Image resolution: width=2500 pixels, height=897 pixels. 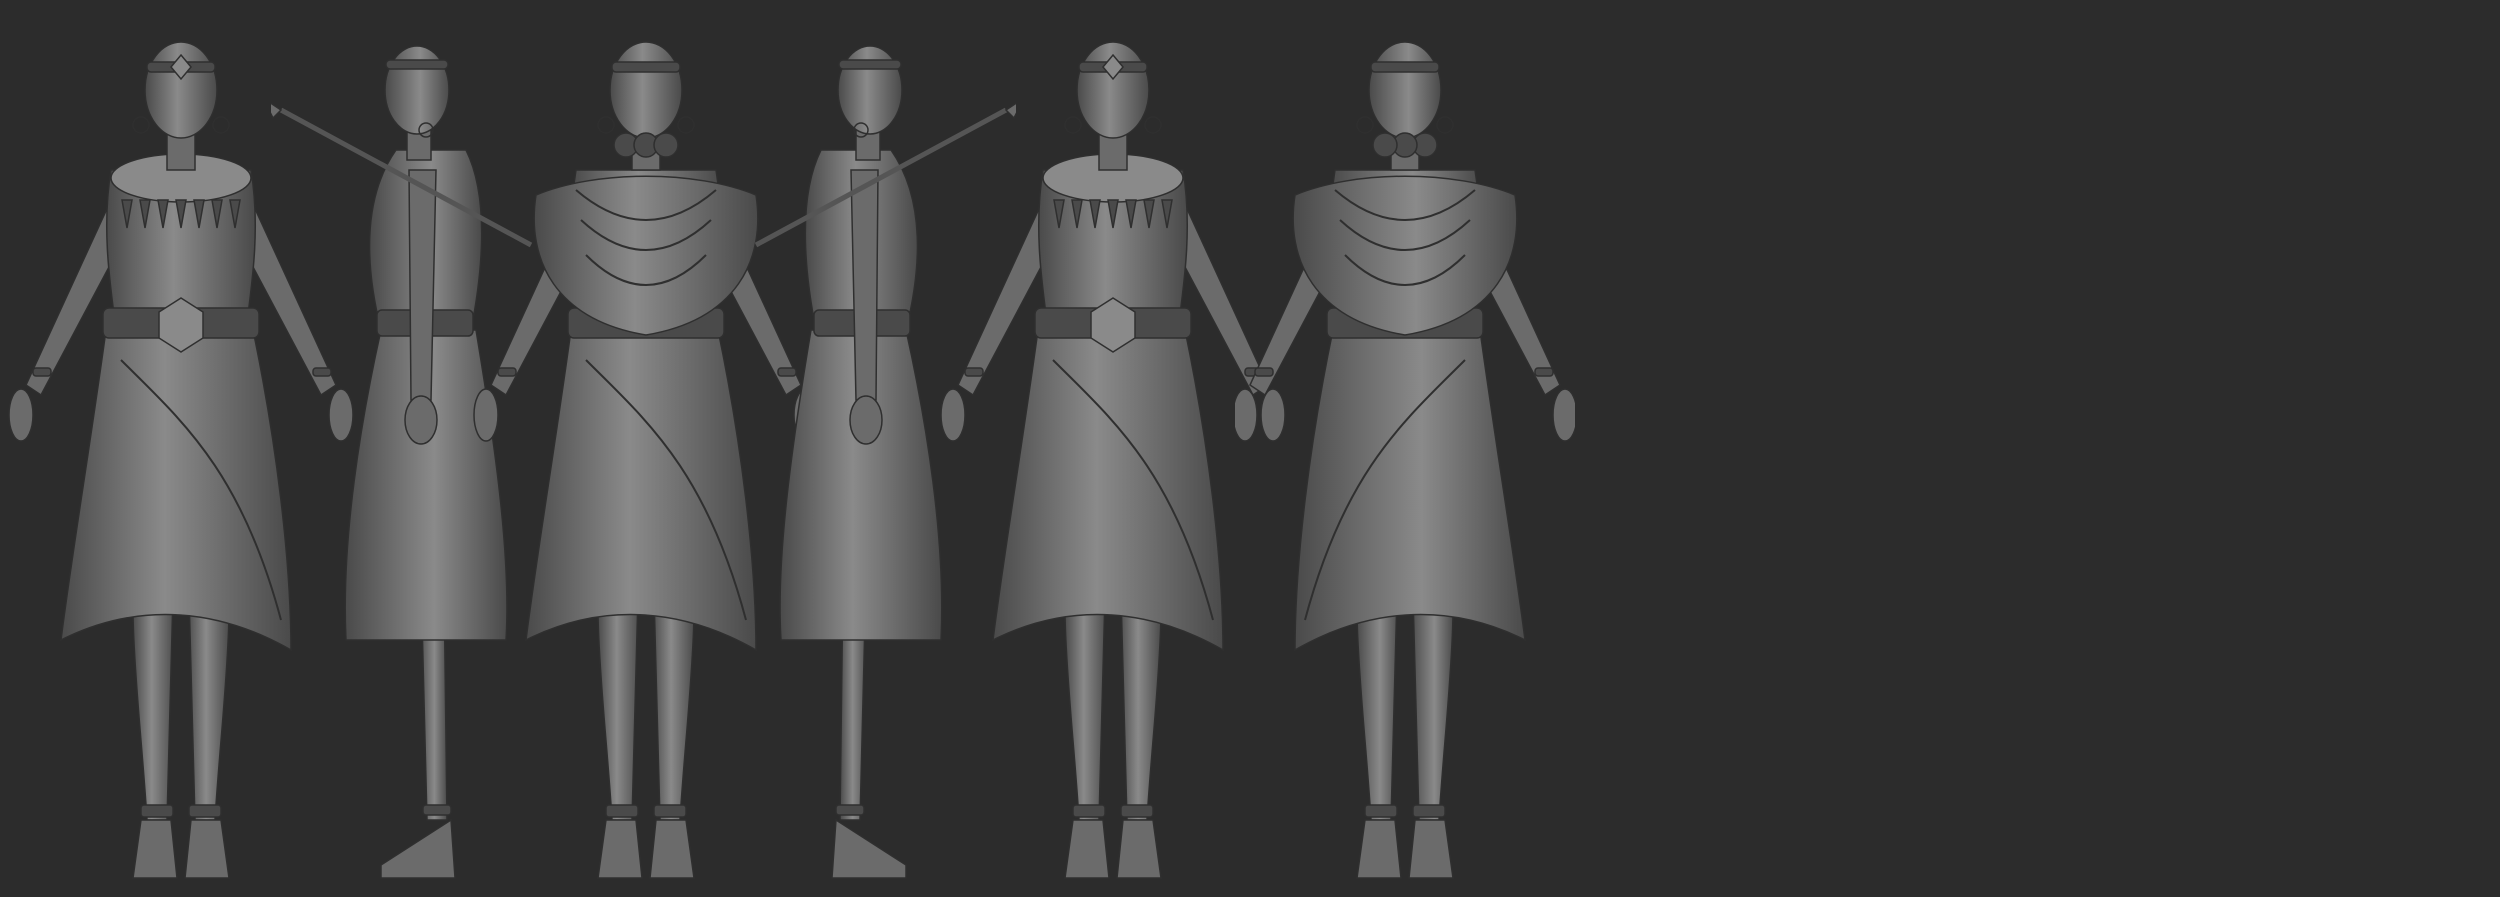 What do you see at coordinates (272, 107) in the screenshot?
I see `spear-tip` at bounding box center [272, 107].